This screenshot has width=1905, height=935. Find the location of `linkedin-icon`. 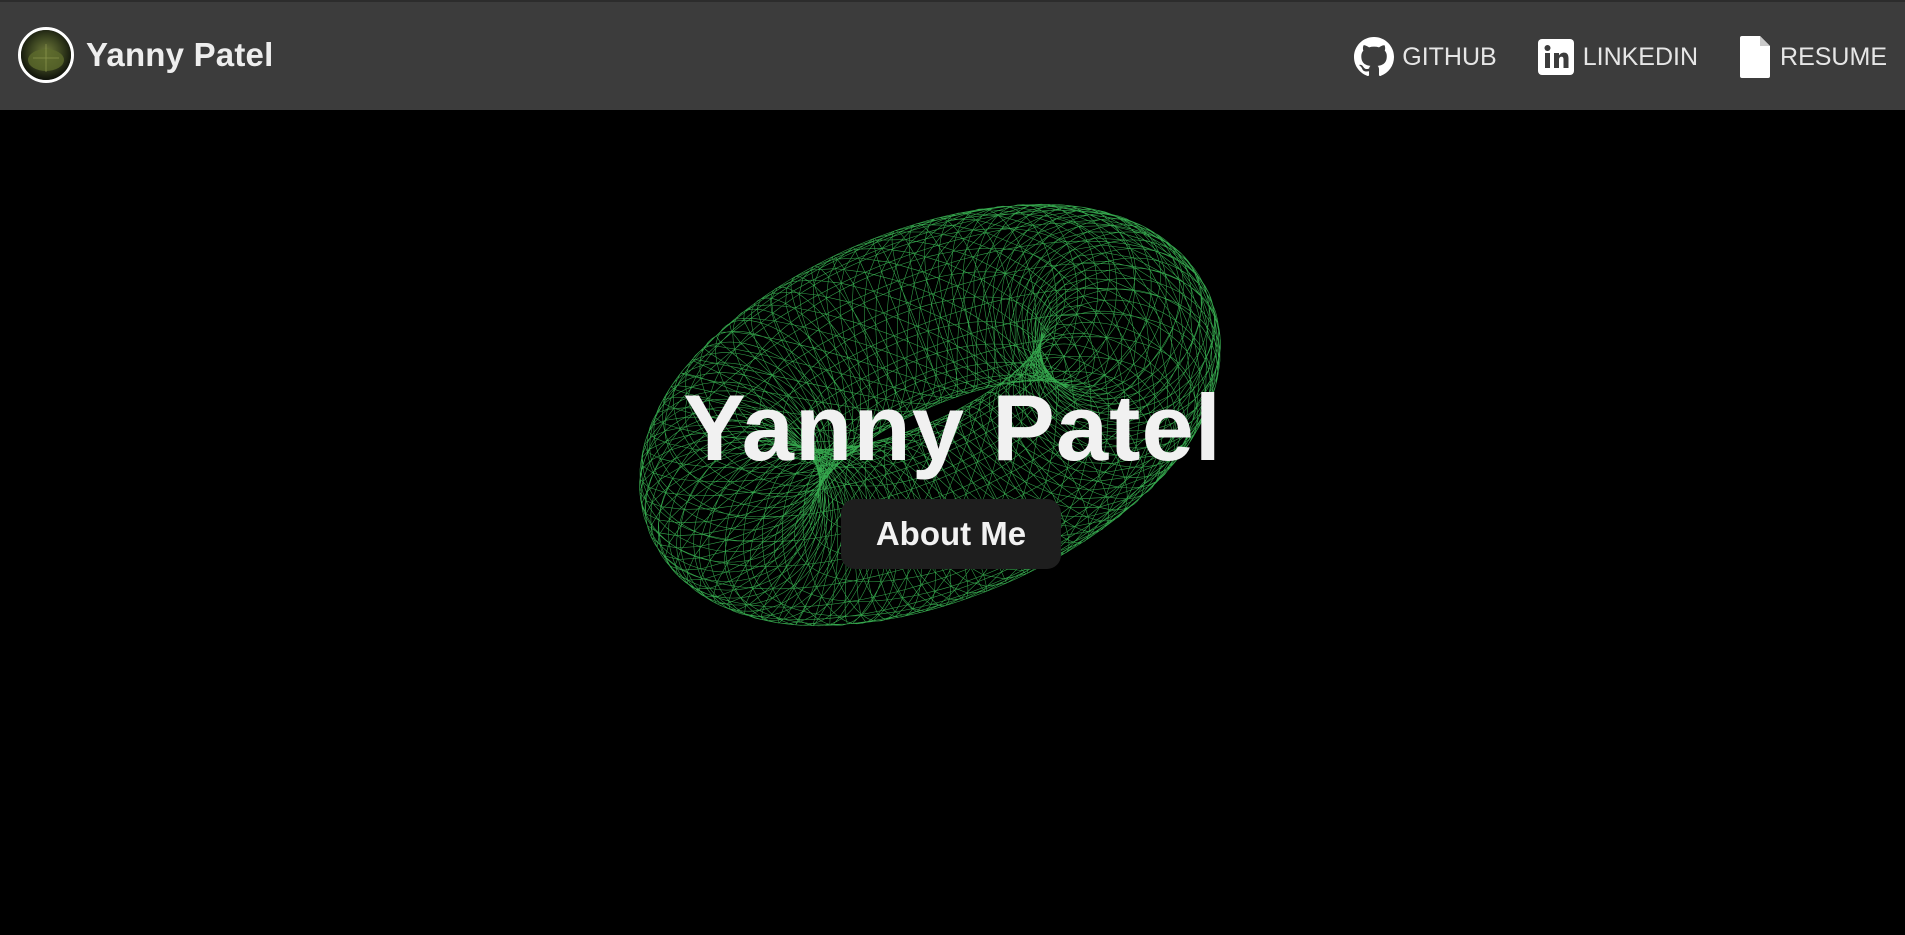

linkedin-icon is located at coordinates (1556, 57).